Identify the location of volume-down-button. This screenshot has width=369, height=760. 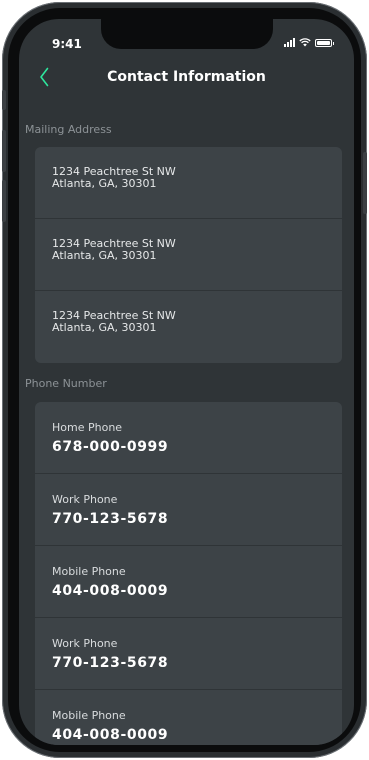
(4, 201).